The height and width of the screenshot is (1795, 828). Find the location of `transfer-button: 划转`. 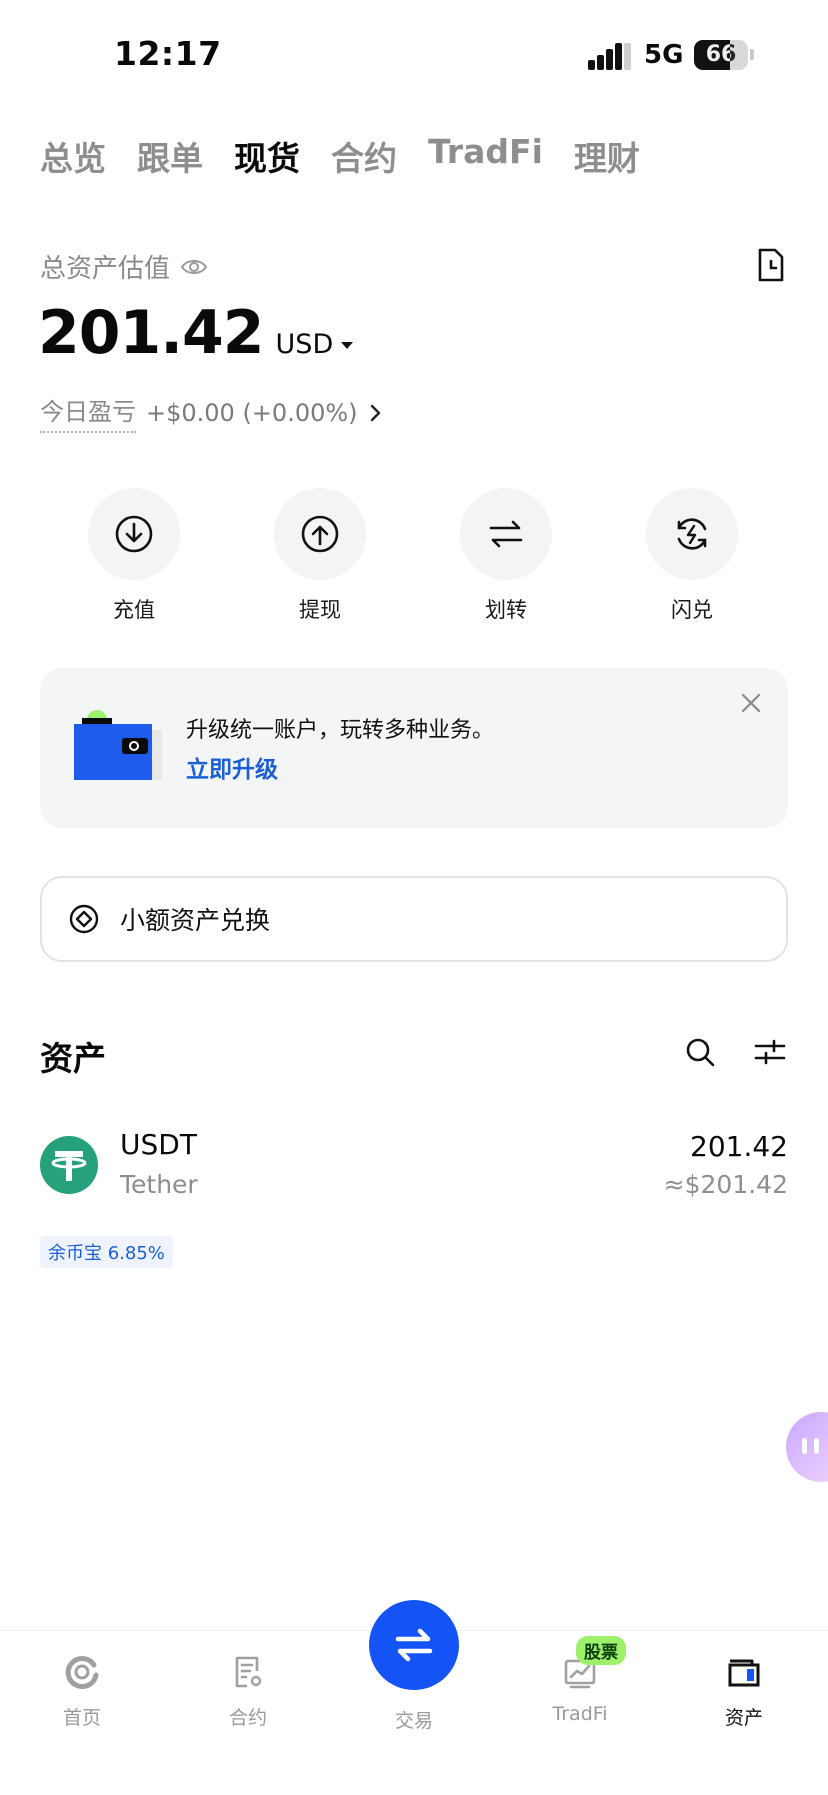

transfer-button: 划转 is located at coordinates (506, 556).